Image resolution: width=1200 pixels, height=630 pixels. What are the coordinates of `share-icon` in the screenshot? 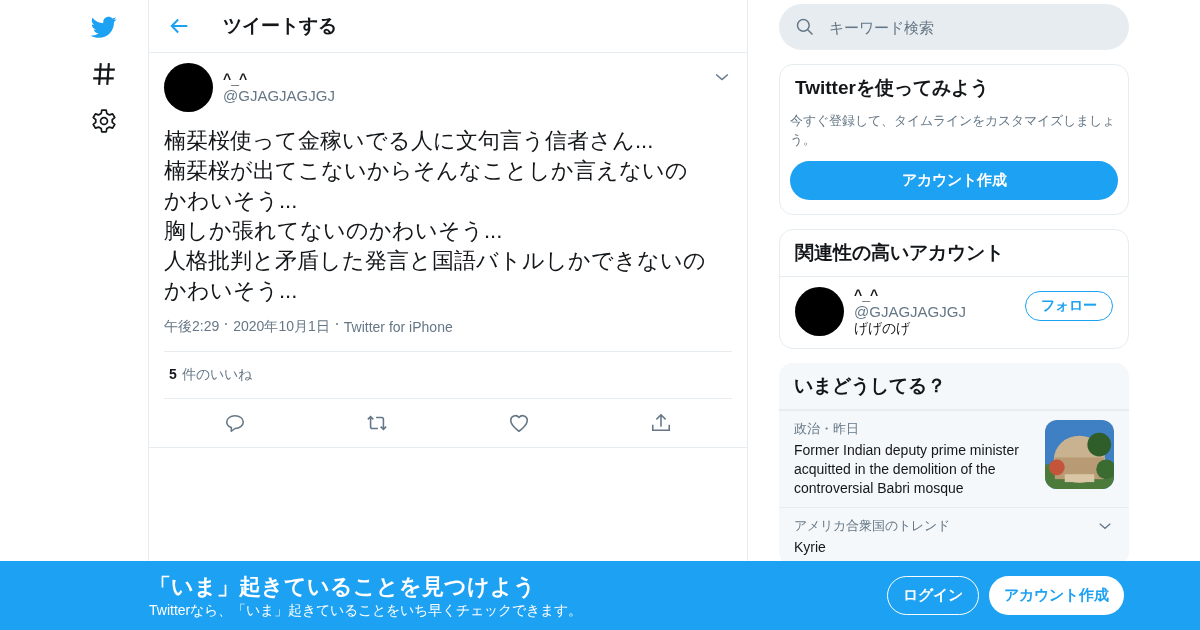 It's located at (661, 423).